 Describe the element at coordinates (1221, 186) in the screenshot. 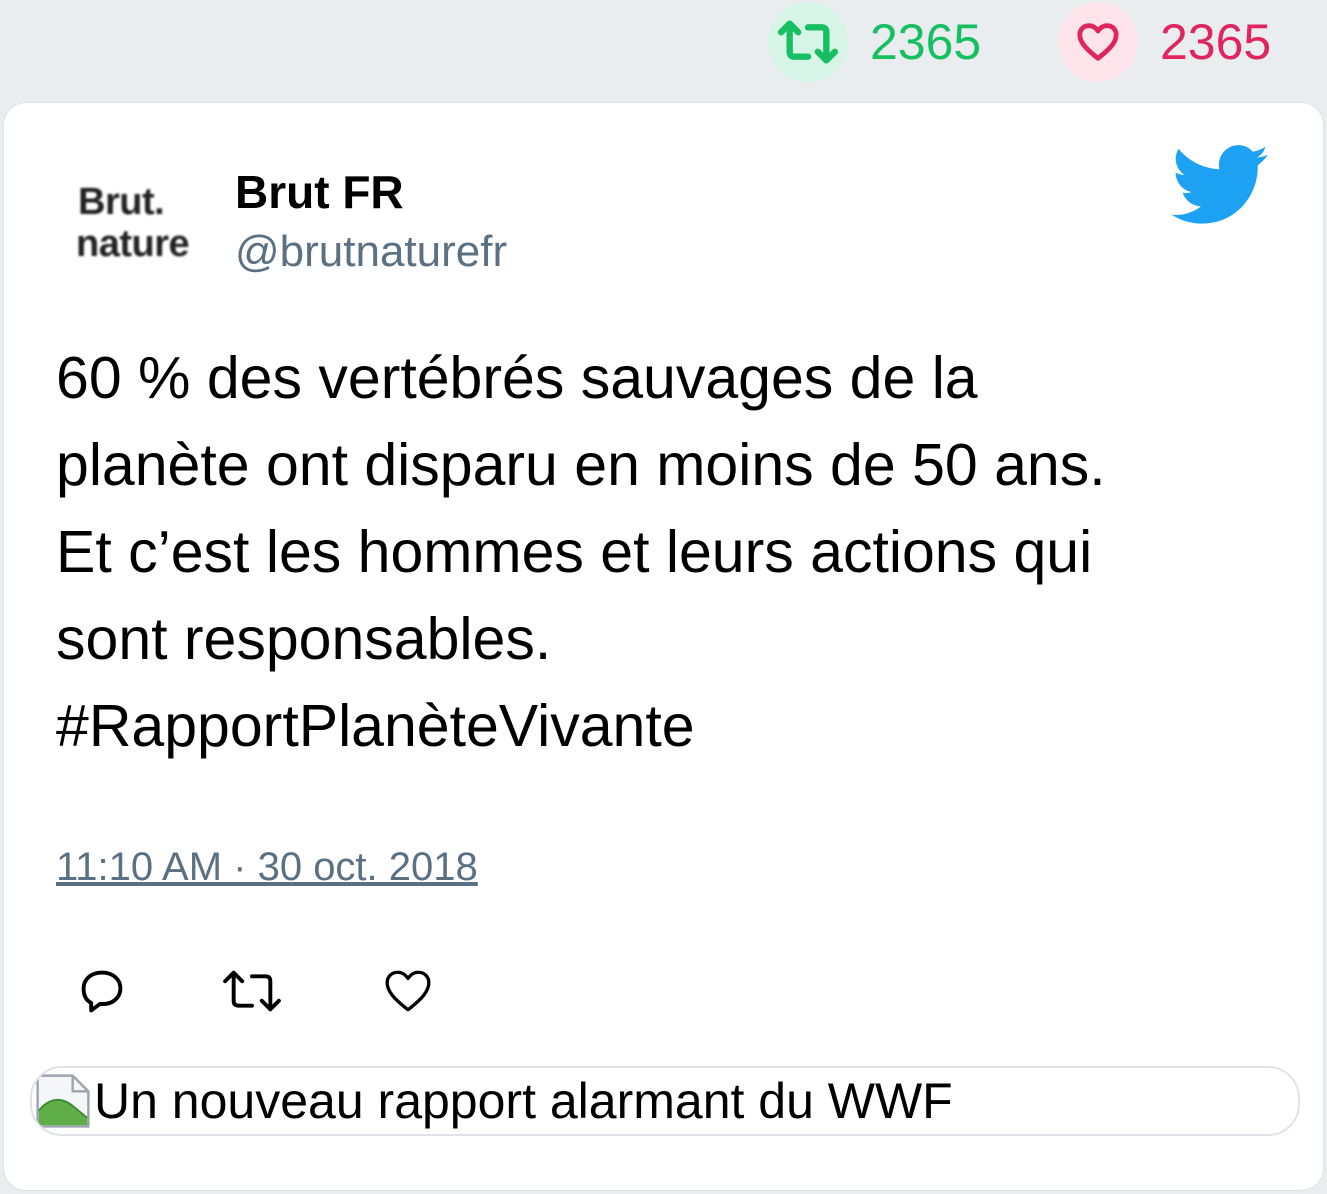

I see `twitter-bird-icon` at that location.